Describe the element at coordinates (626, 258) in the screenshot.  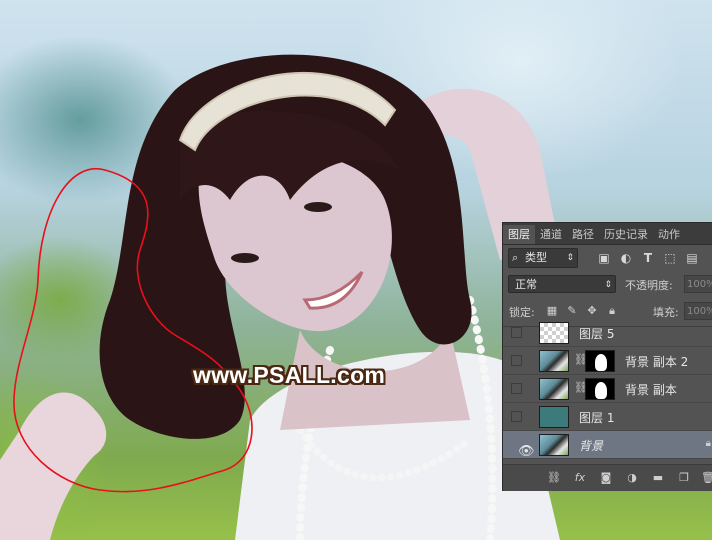
I see `adjustment-filter-icon: ◐` at that location.